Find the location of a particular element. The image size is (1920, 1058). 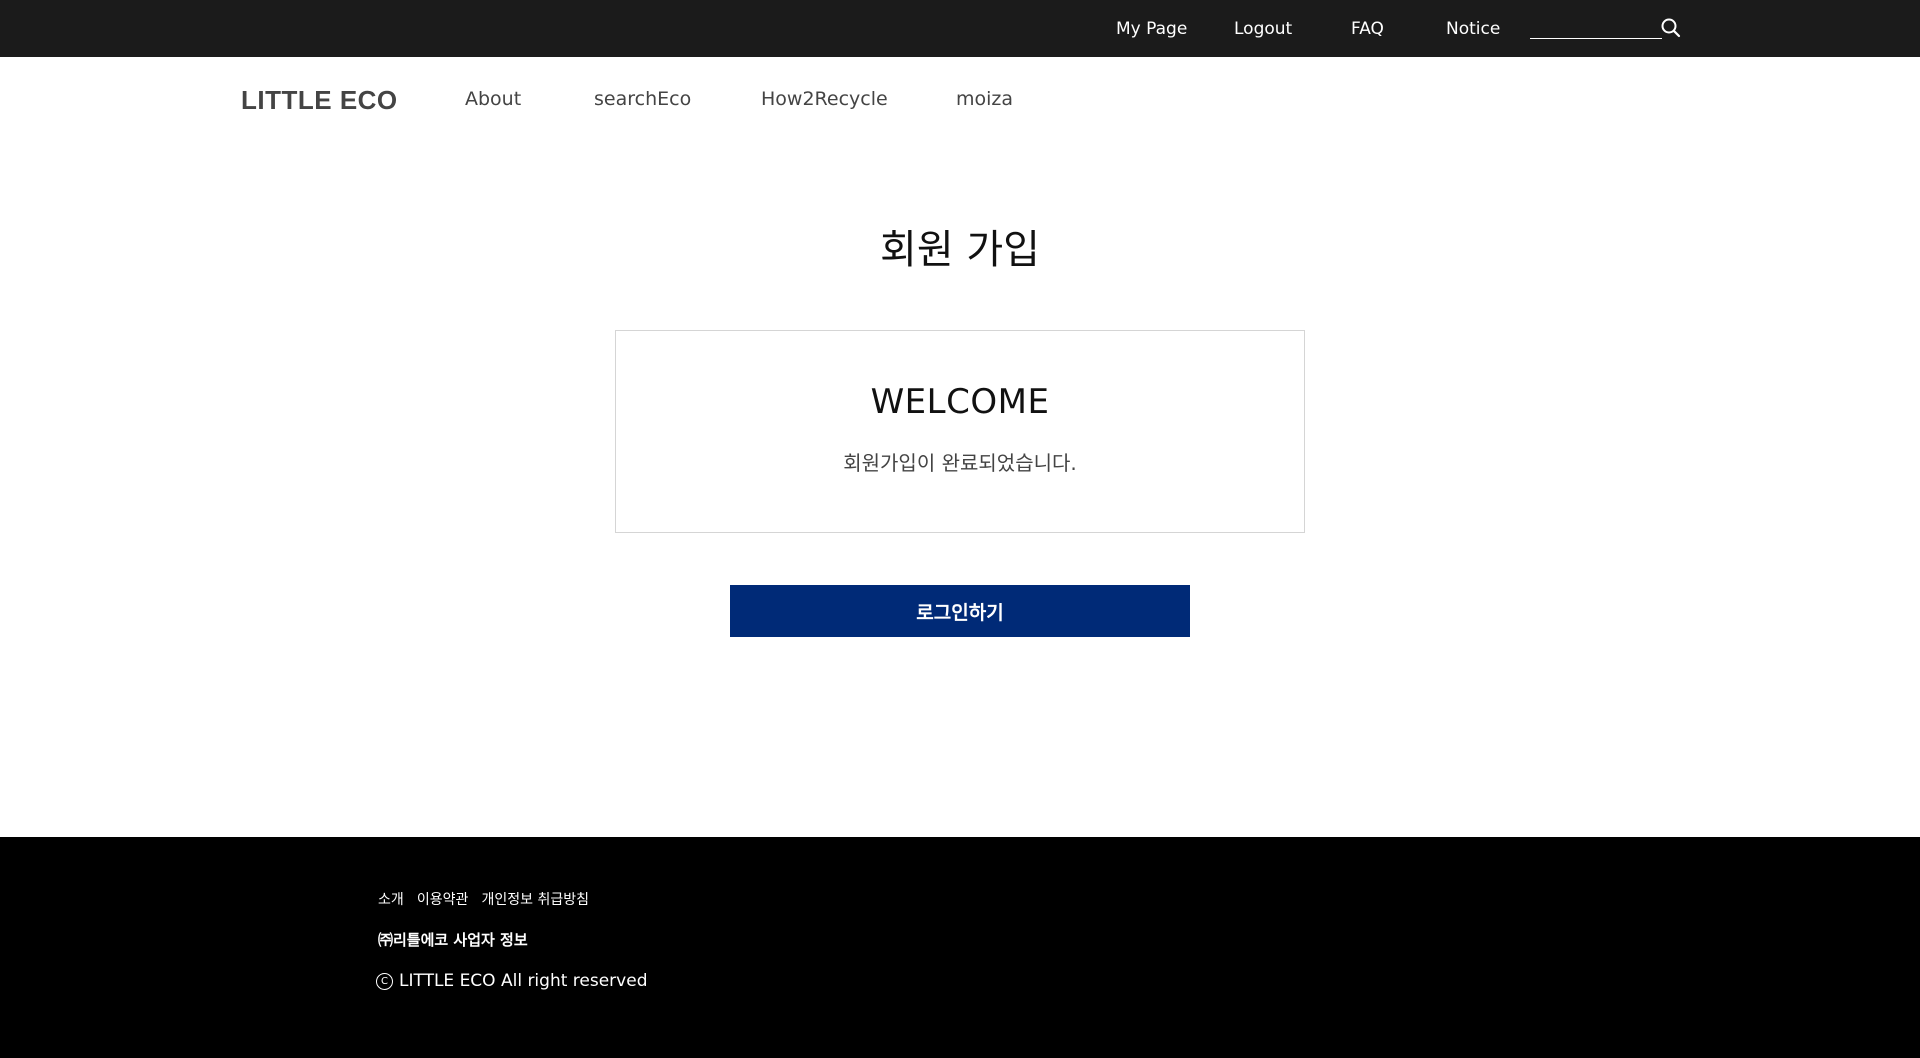

logout-link: Logout is located at coordinates (1263, 29).